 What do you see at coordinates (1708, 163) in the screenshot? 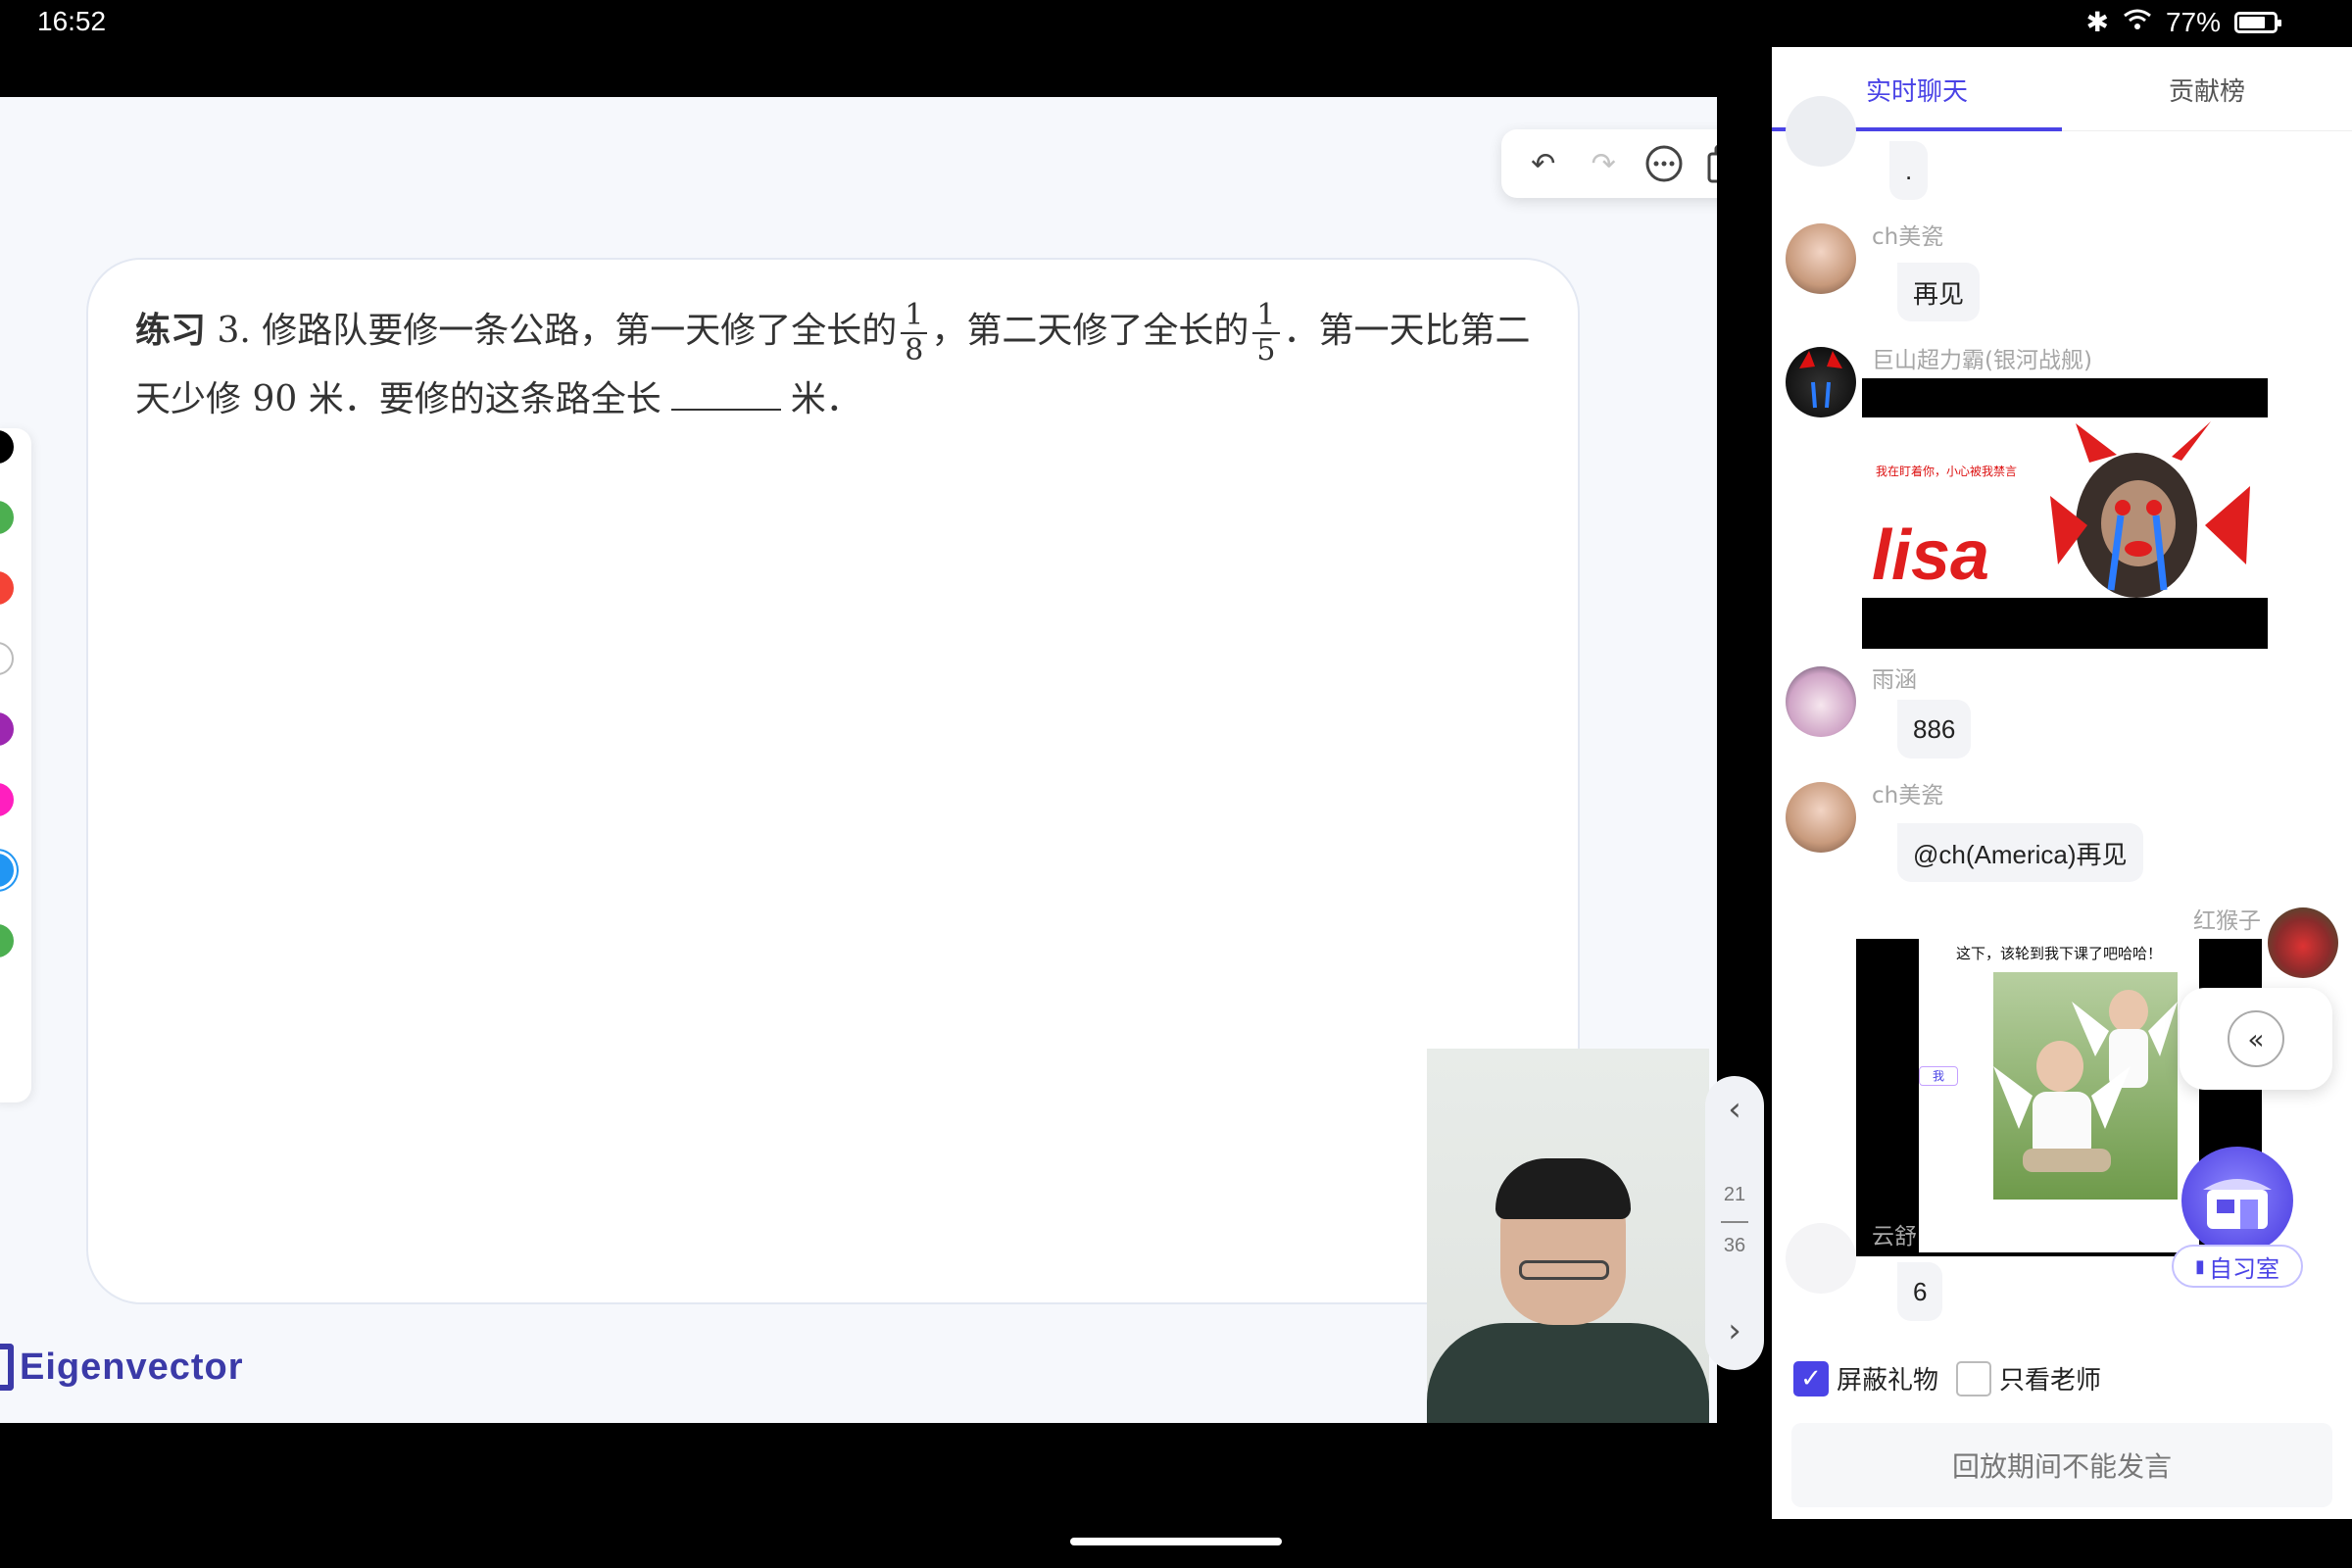
I see `copy-icon` at bounding box center [1708, 163].